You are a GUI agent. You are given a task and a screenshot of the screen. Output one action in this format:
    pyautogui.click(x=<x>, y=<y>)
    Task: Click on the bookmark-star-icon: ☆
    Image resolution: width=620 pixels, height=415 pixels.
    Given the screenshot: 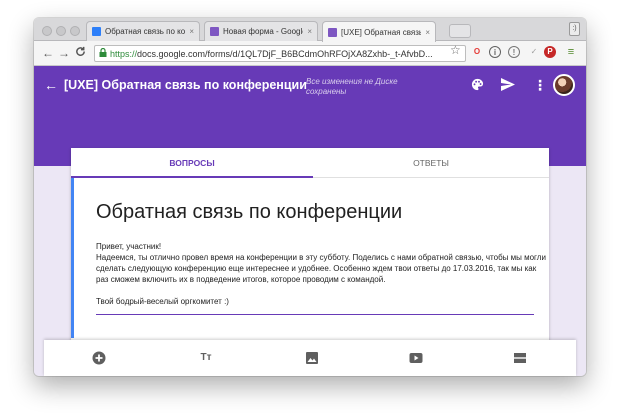 What is the action you would take?
    pyautogui.click(x=455, y=50)
    